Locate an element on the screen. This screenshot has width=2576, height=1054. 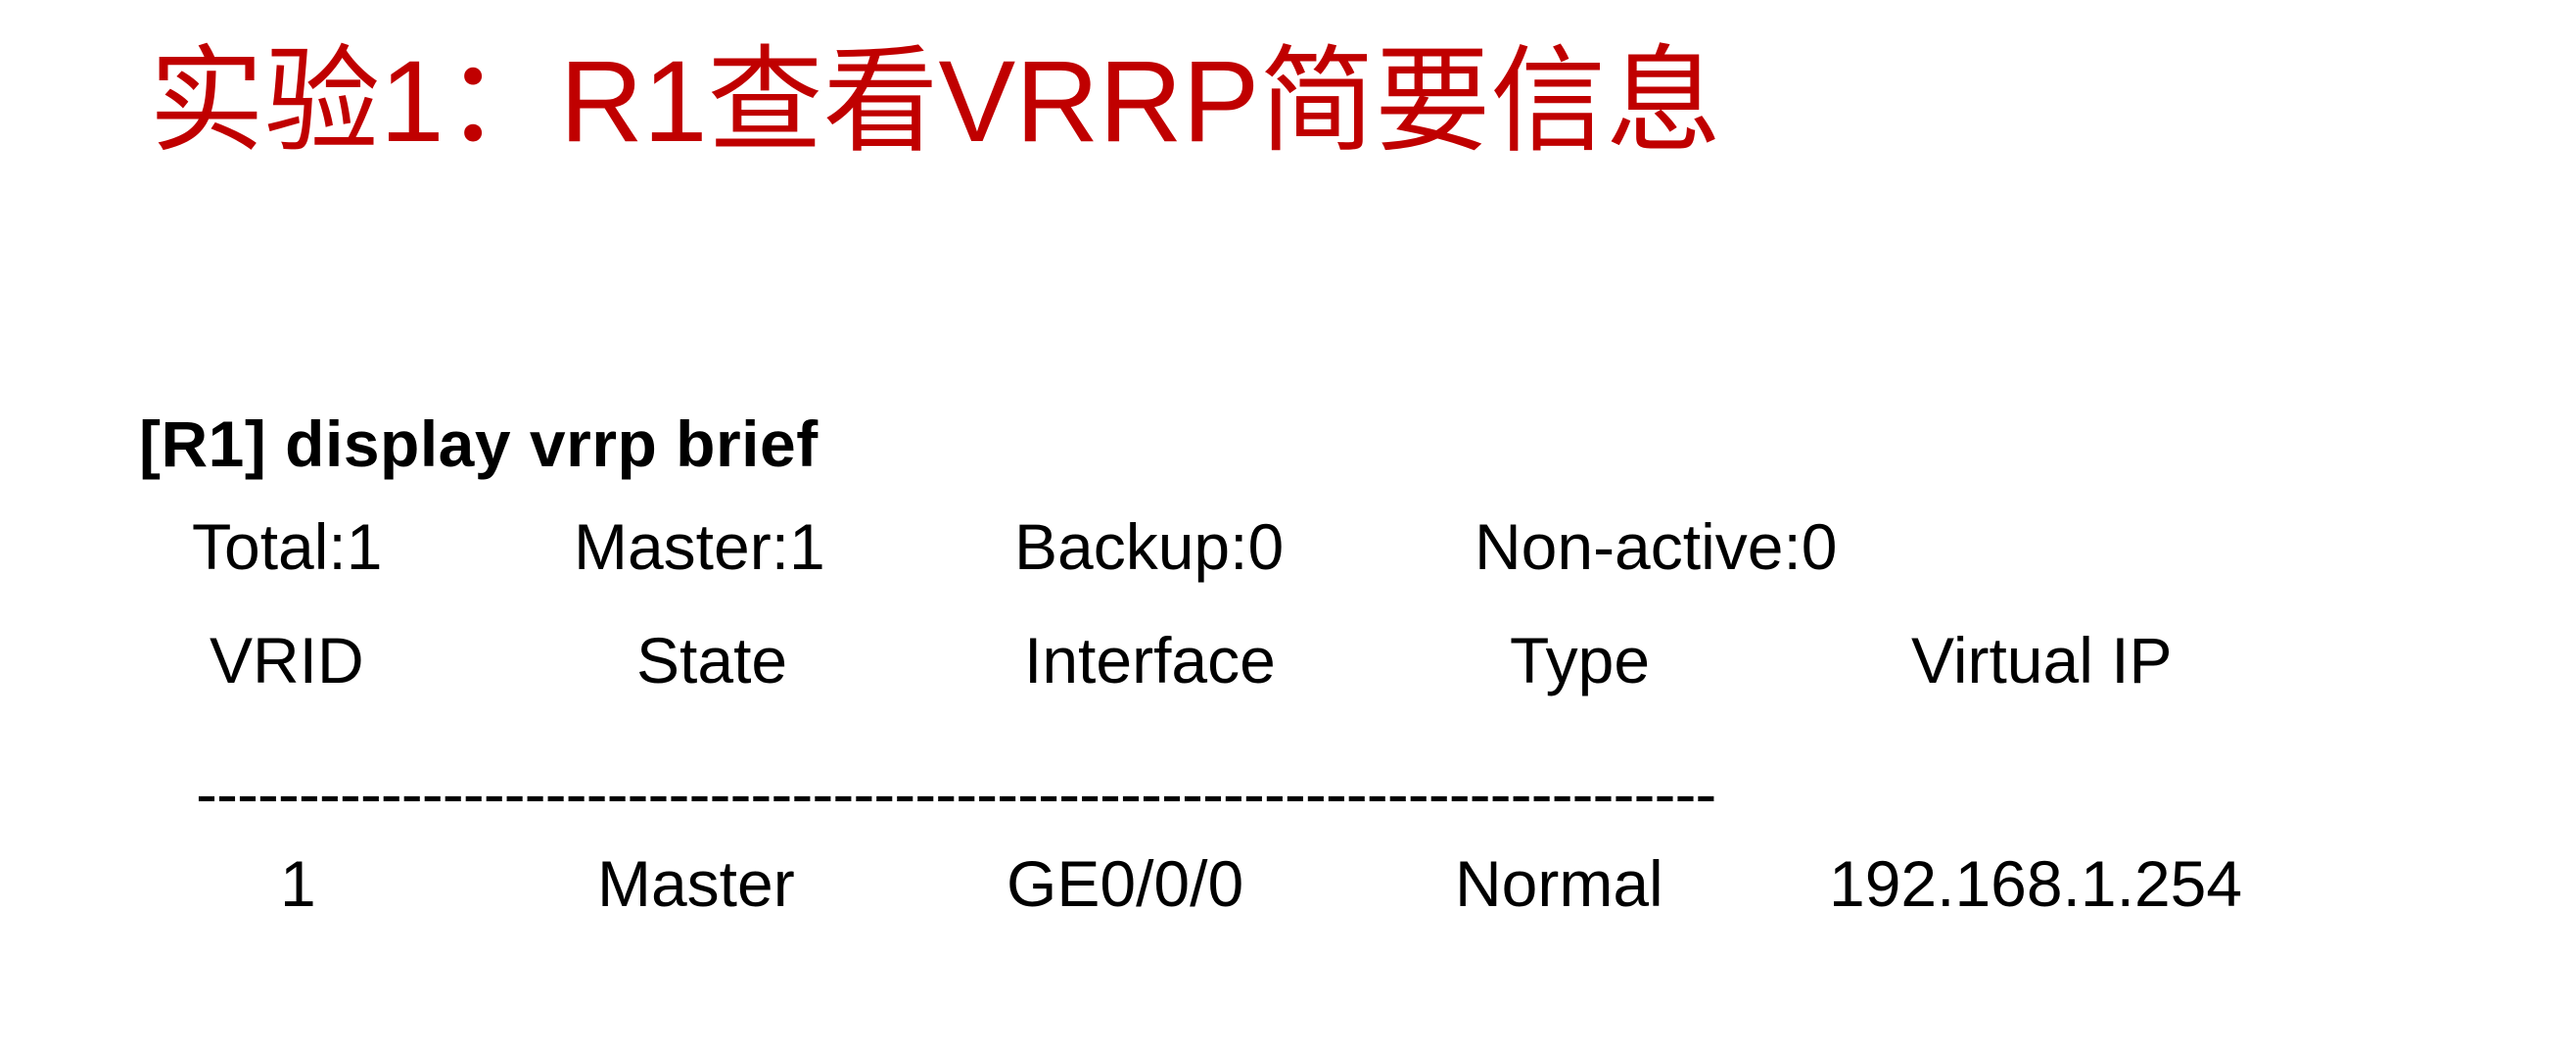
cell-state: Master is located at coordinates (696, 883).